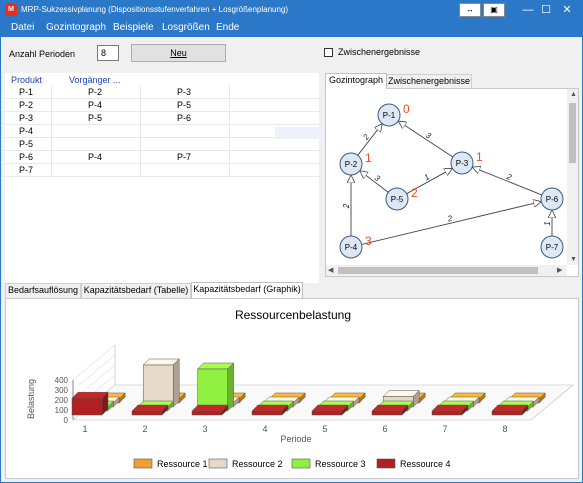  What do you see at coordinates (94, 362) in the screenshot?
I see `grid-line` at bounding box center [94, 362].